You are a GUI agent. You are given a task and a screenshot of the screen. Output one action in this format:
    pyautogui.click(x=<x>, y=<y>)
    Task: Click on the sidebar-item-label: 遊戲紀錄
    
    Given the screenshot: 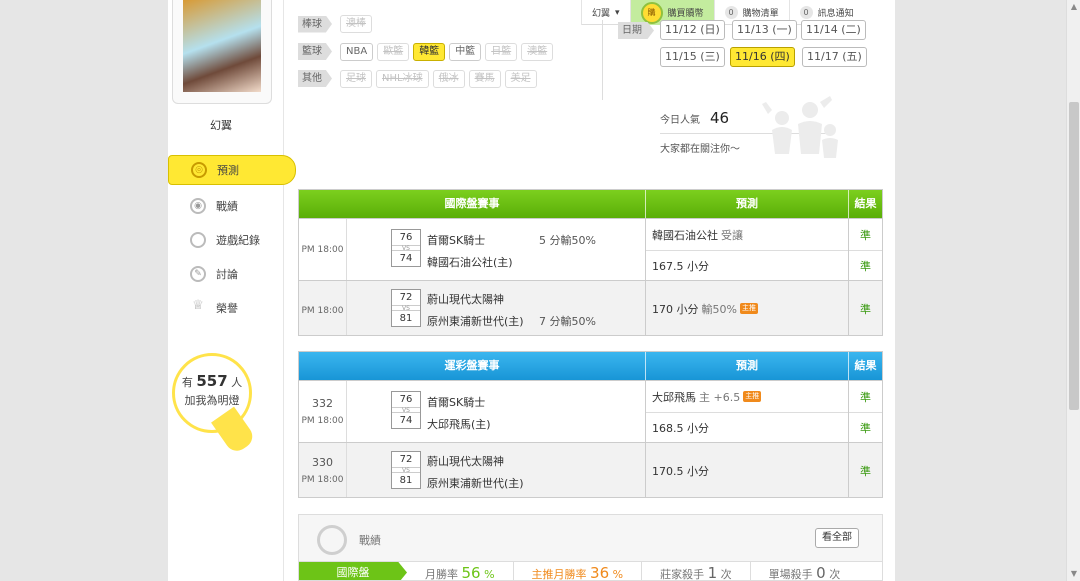 What is the action you would take?
    pyautogui.click(x=238, y=240)
    